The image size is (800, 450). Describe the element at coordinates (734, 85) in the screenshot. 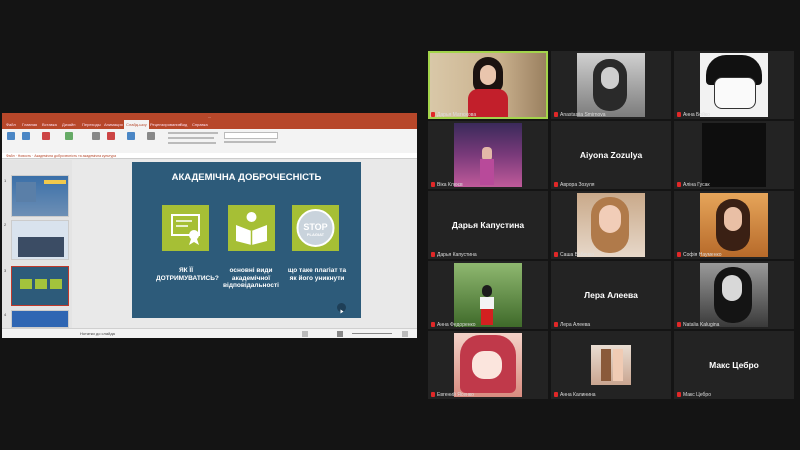

I see `participant-tile: Анна Бойко` at that location.